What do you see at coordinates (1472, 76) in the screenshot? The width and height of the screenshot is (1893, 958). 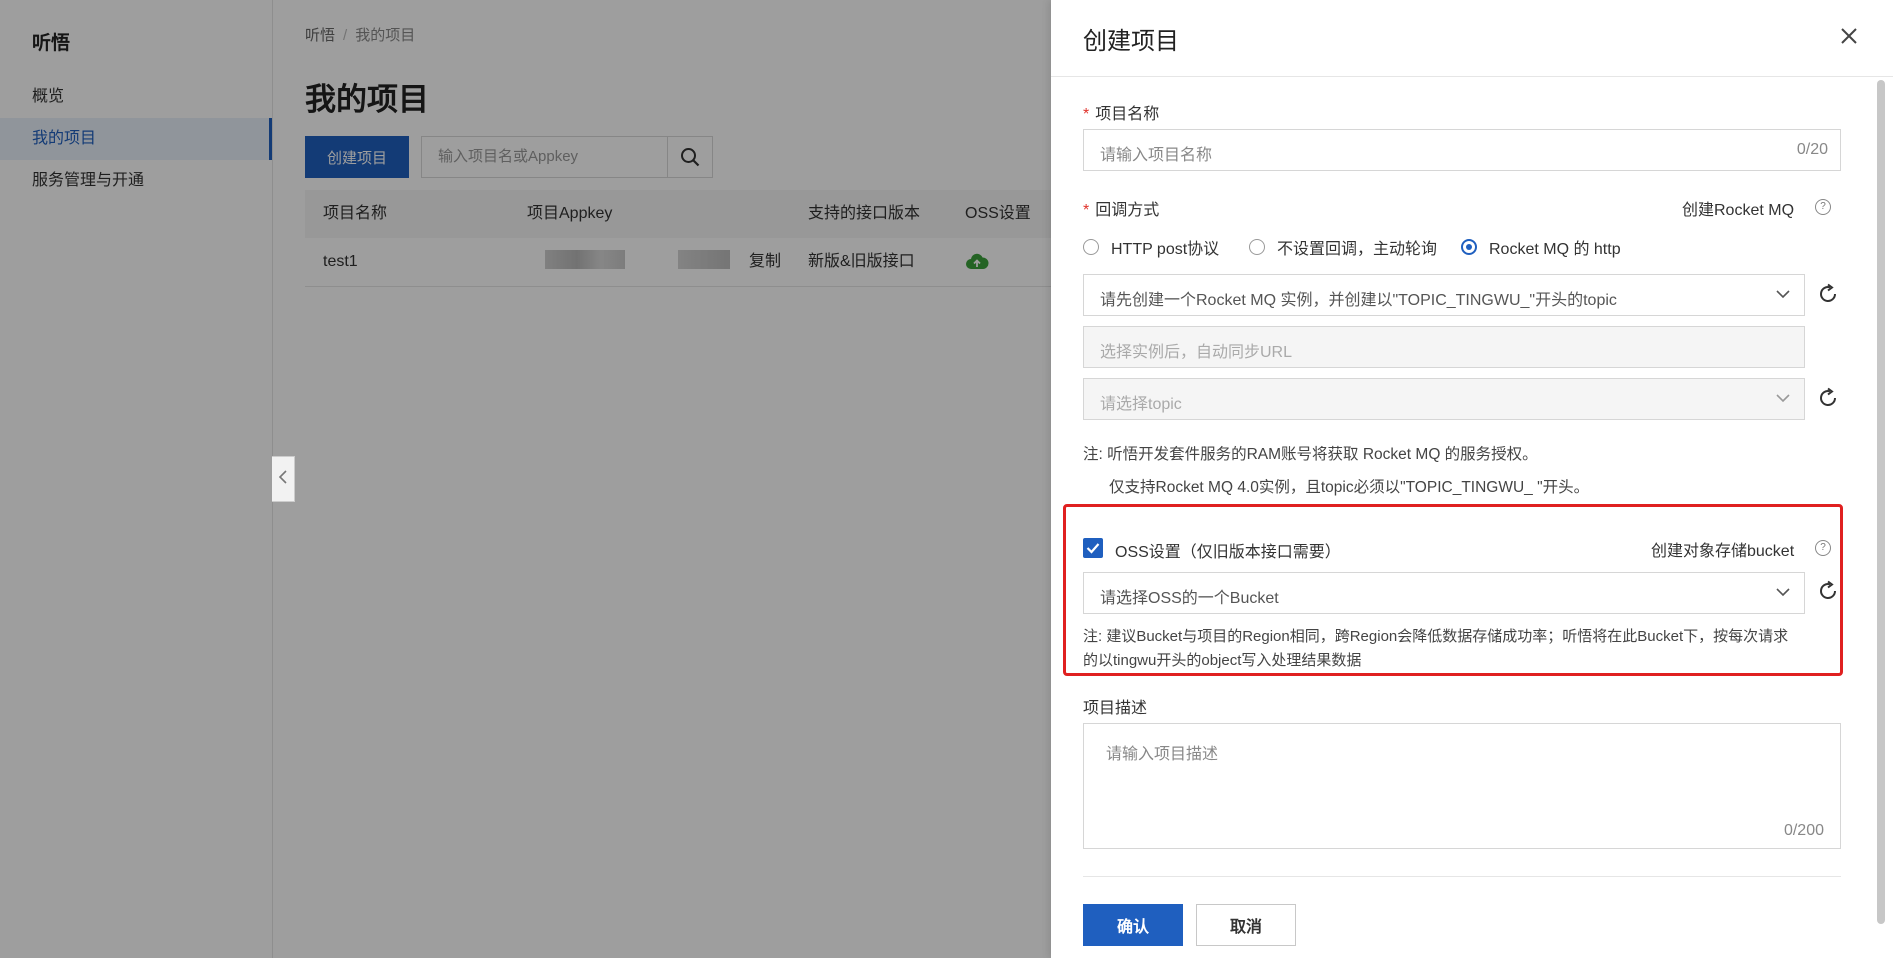 I see `drawer-divider` at bounding box center [1472, 76].